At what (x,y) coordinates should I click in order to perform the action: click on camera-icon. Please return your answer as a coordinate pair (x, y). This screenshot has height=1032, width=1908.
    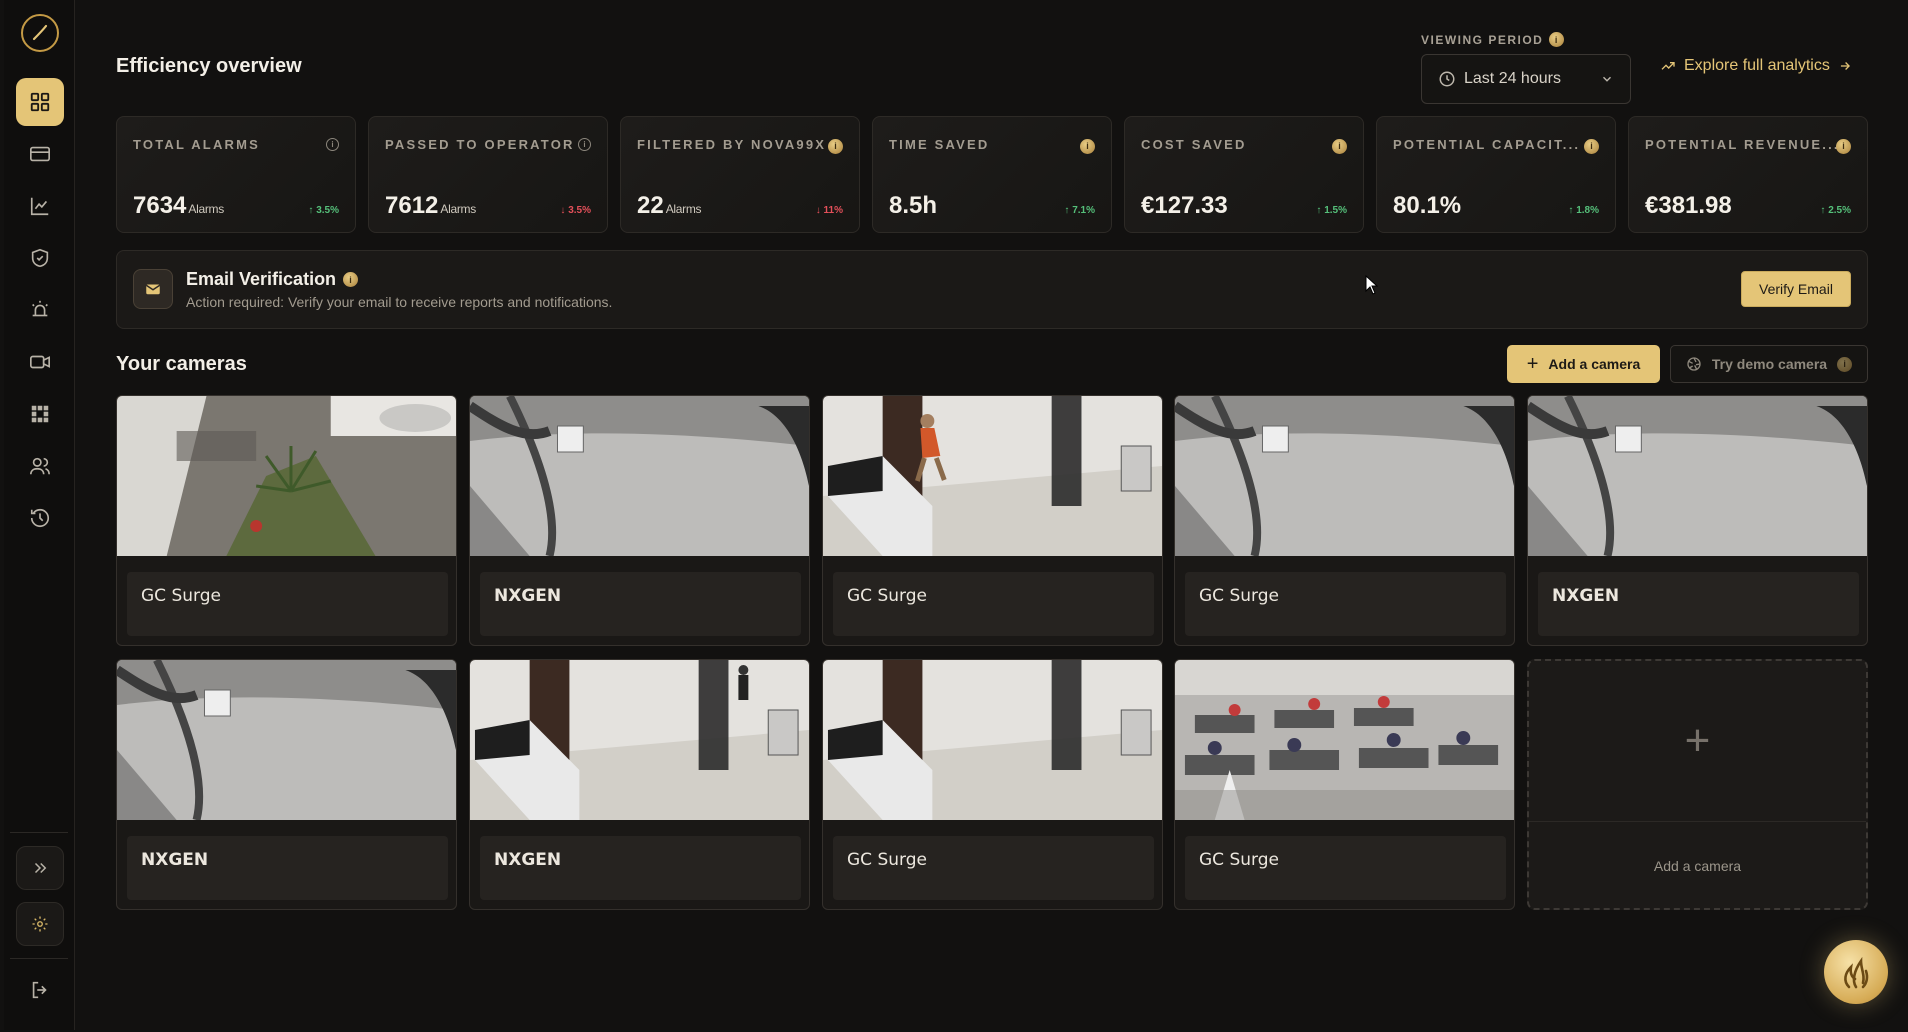
    Looking at the image, I should click on (40, 362).